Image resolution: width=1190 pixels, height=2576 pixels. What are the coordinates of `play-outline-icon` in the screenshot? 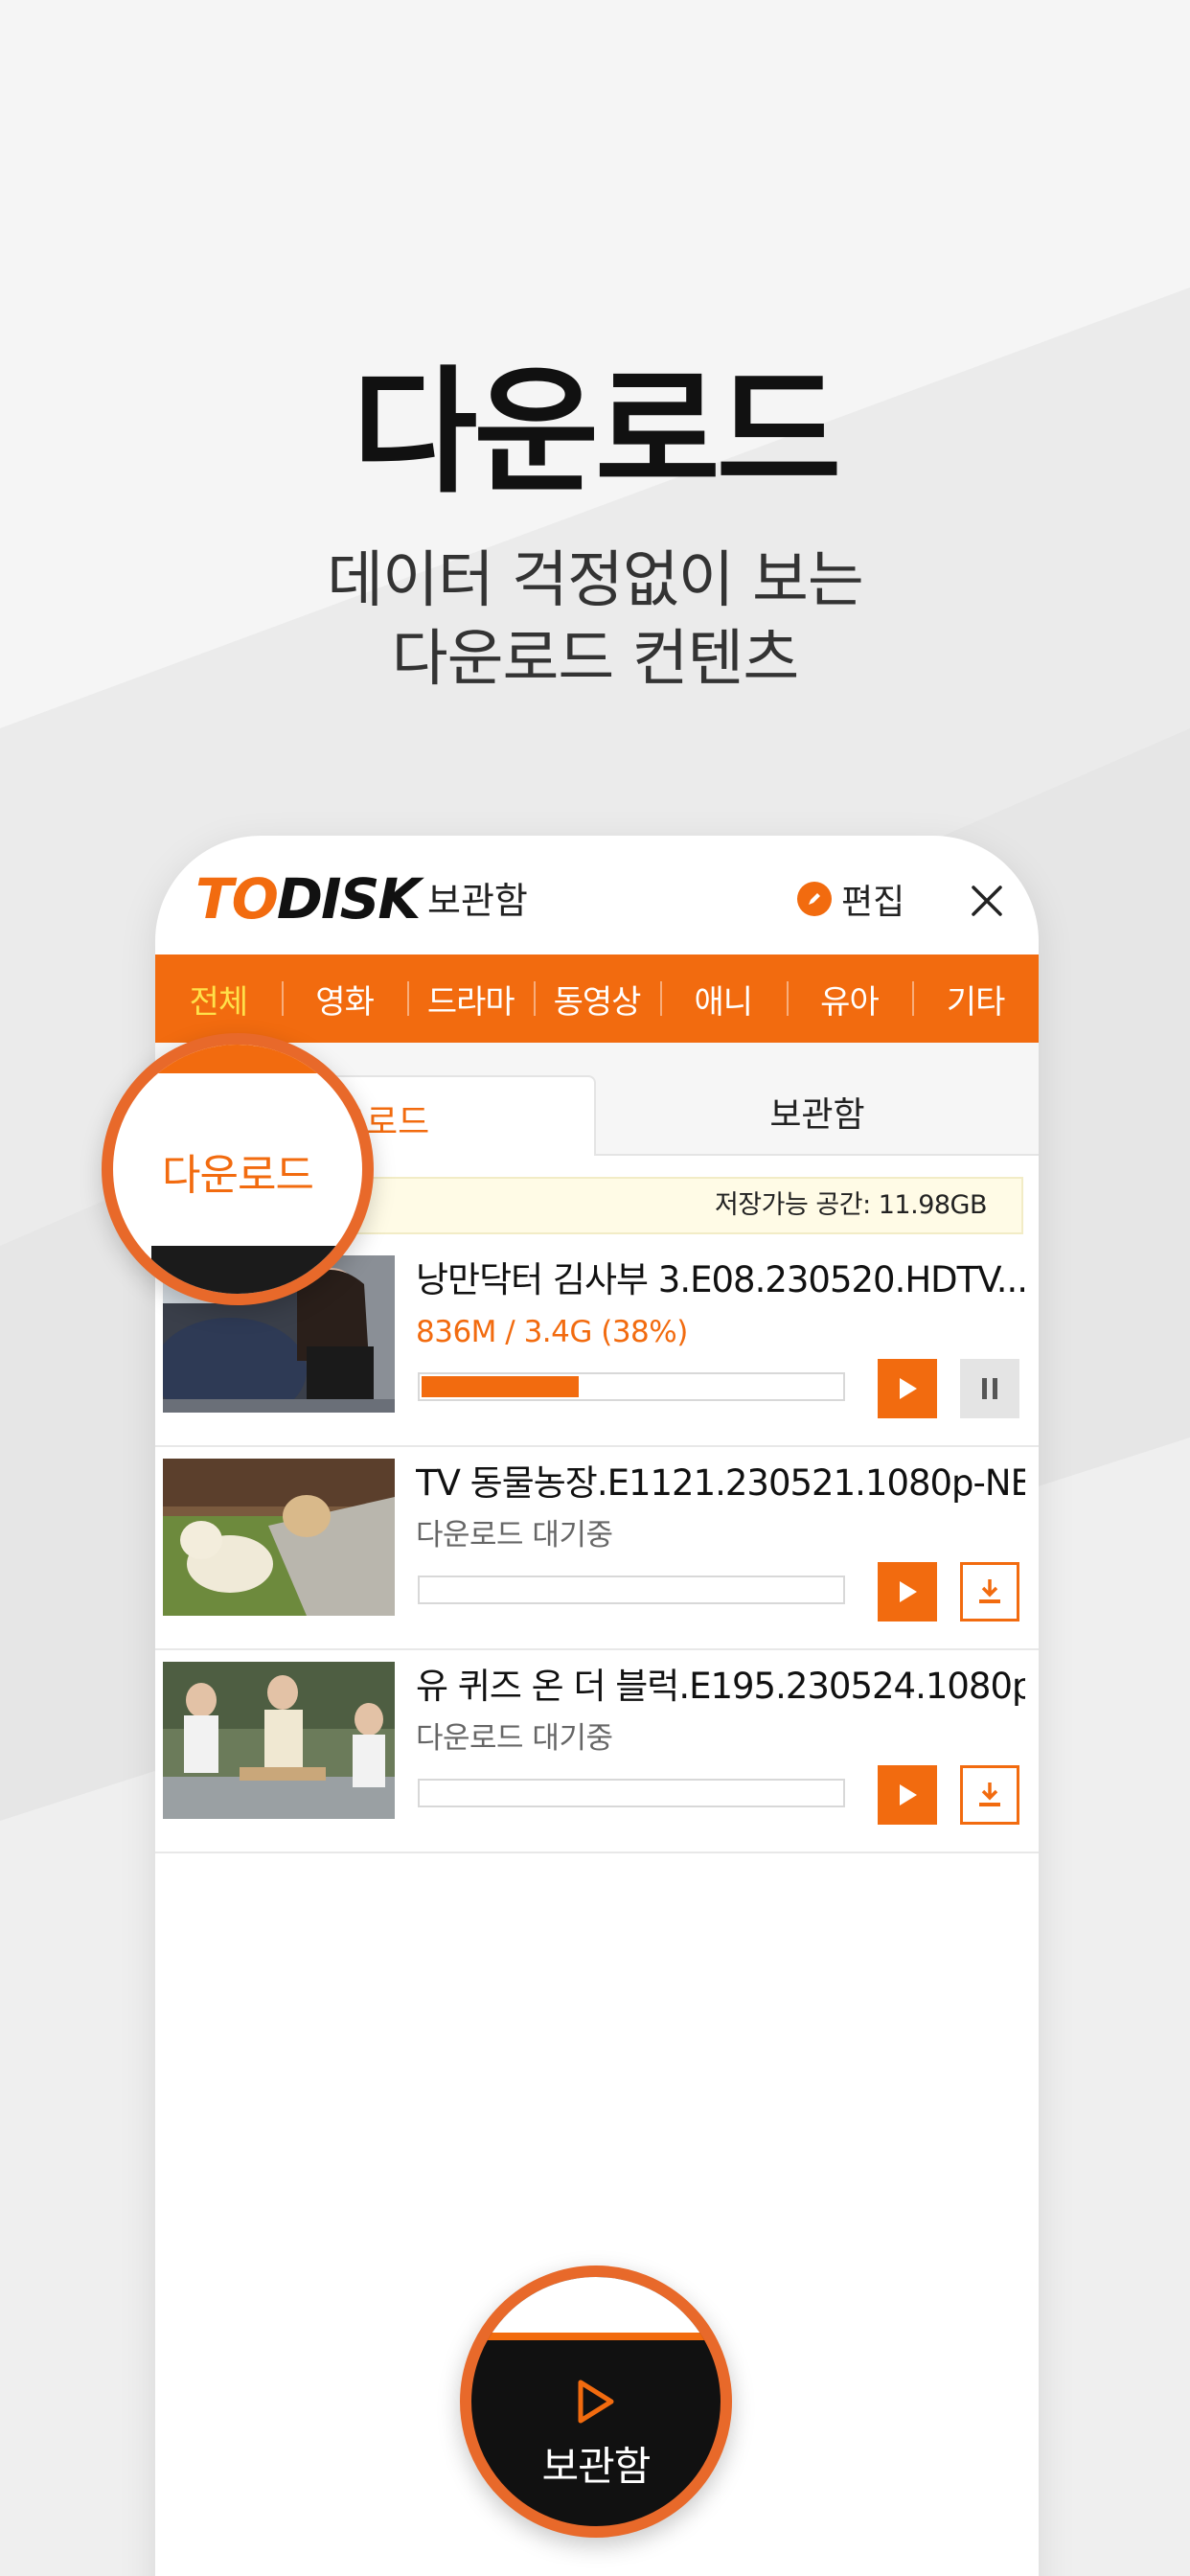 It's located at (596, 2402).